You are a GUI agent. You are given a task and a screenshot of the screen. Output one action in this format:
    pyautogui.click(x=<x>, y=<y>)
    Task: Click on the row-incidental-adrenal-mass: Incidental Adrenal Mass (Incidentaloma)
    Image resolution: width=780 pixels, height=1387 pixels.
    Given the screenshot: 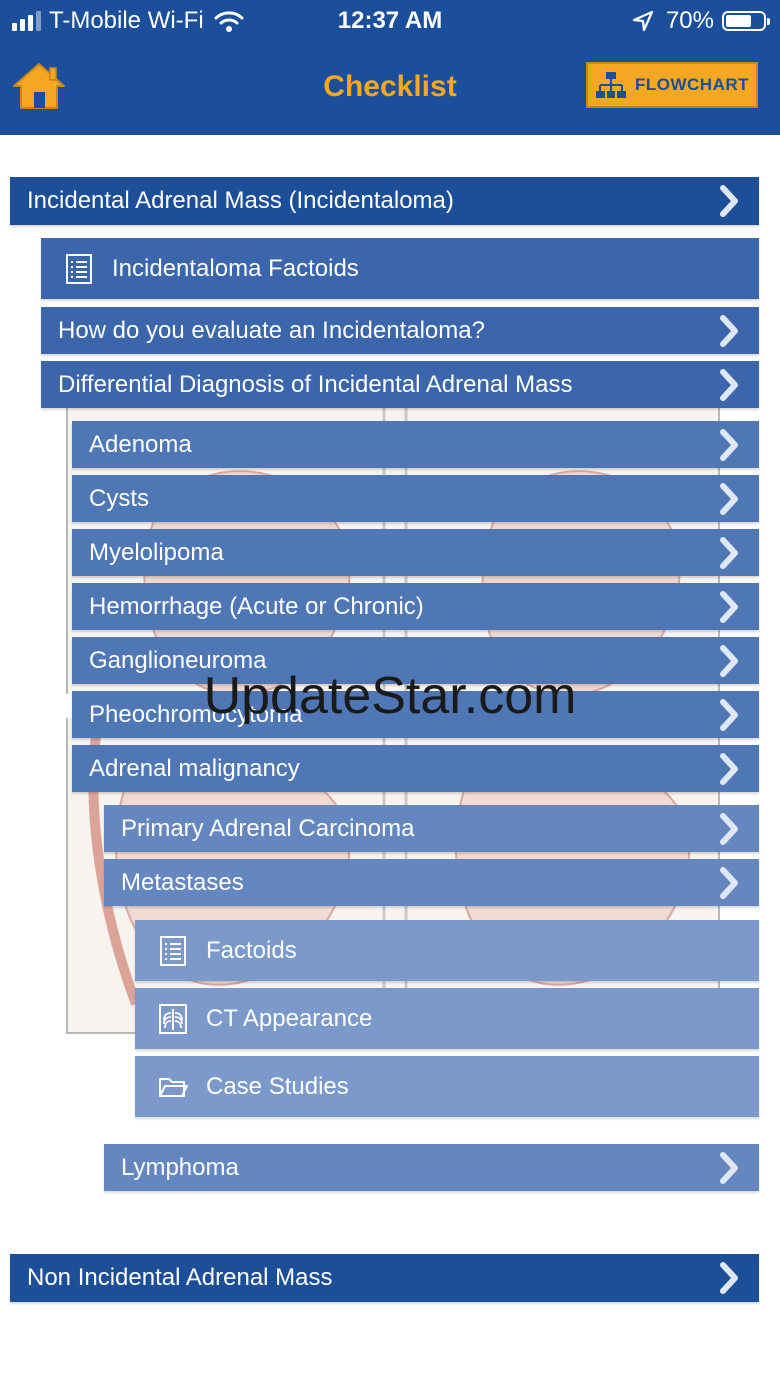 What is the action you would take?
    pyautogui.click(x=384, y=201)
    